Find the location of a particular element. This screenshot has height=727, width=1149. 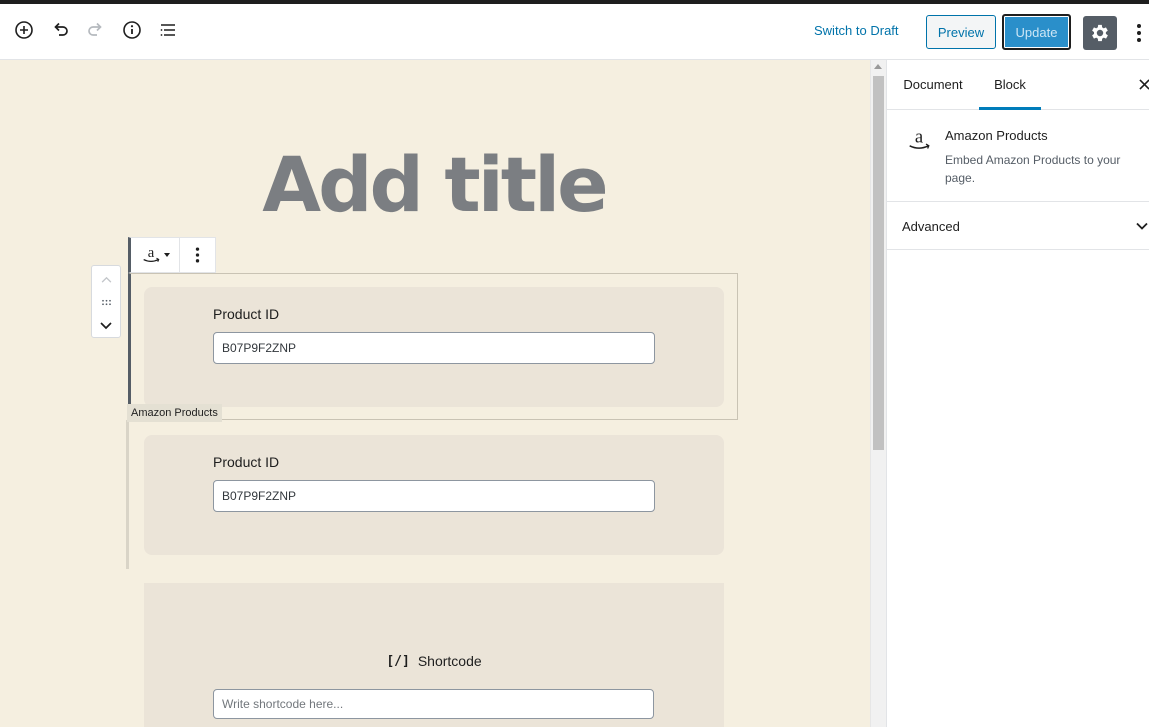

block-switcher-button: a is located at coordinates (155, 255).